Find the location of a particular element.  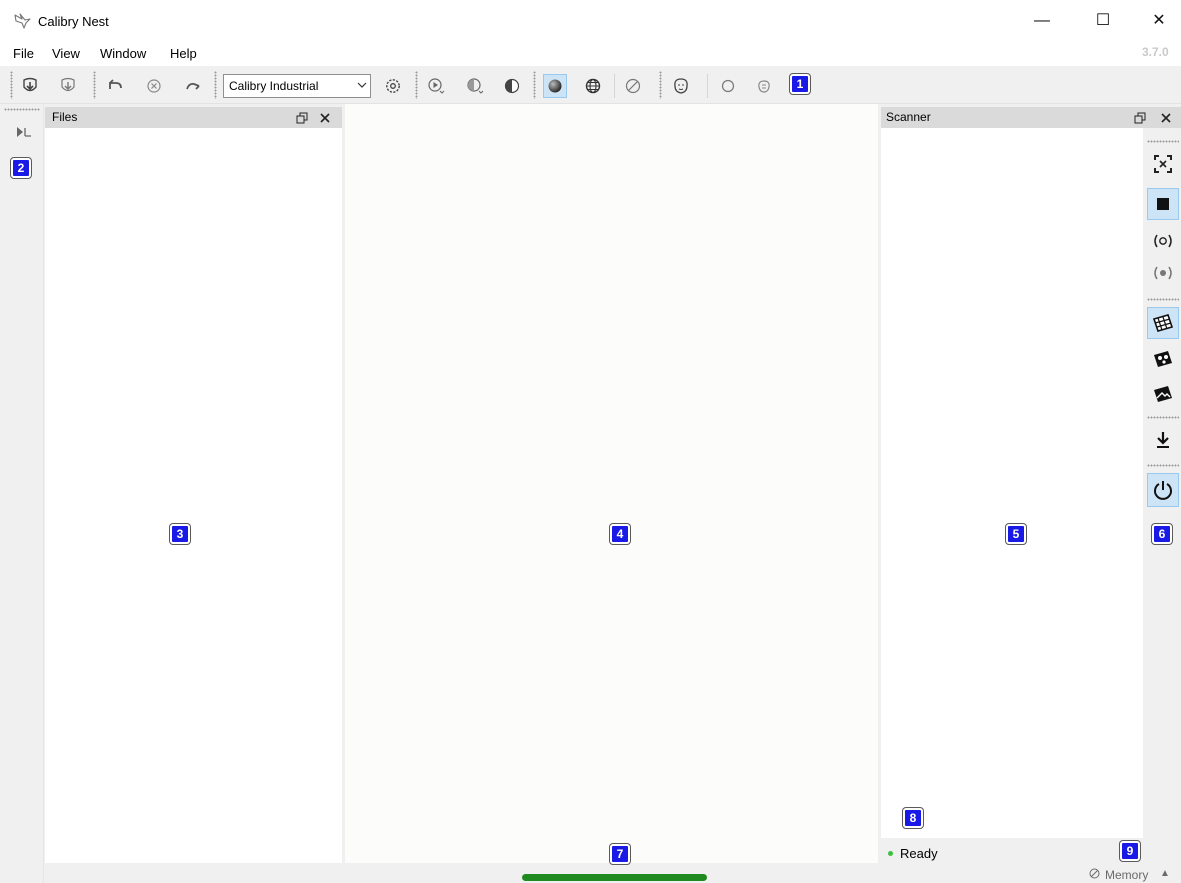

memory-icon is located at coordinates (1094, 873).